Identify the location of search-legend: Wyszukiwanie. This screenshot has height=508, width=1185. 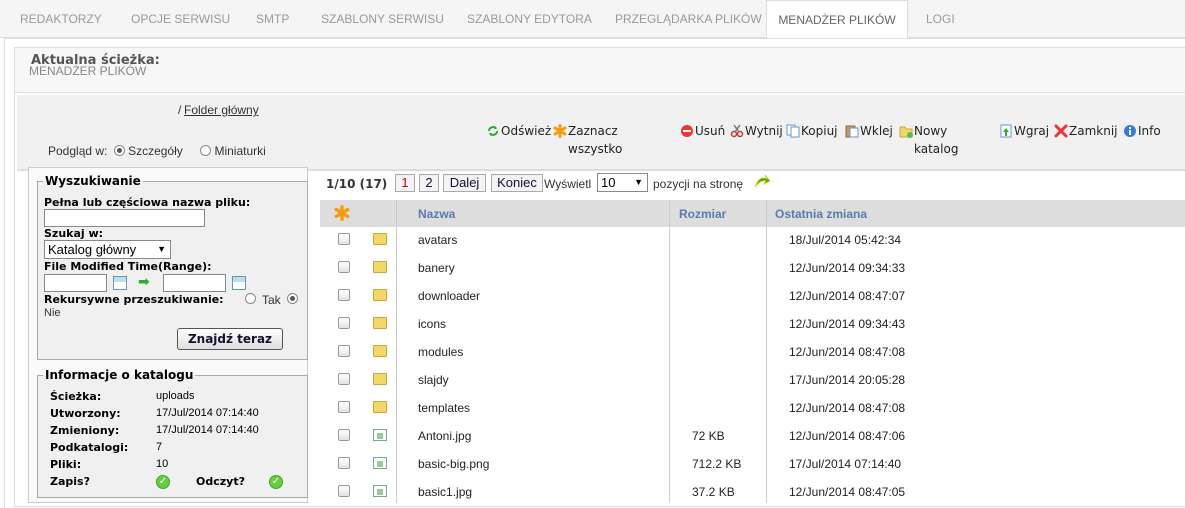
(93, 181).